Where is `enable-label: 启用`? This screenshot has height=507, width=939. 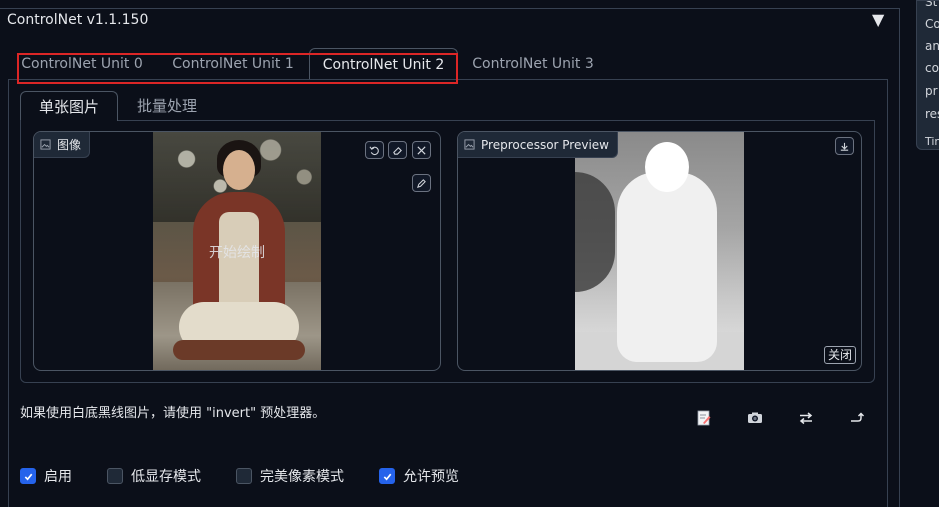 enable-label: 启用 is located at coordinates (58, 477).